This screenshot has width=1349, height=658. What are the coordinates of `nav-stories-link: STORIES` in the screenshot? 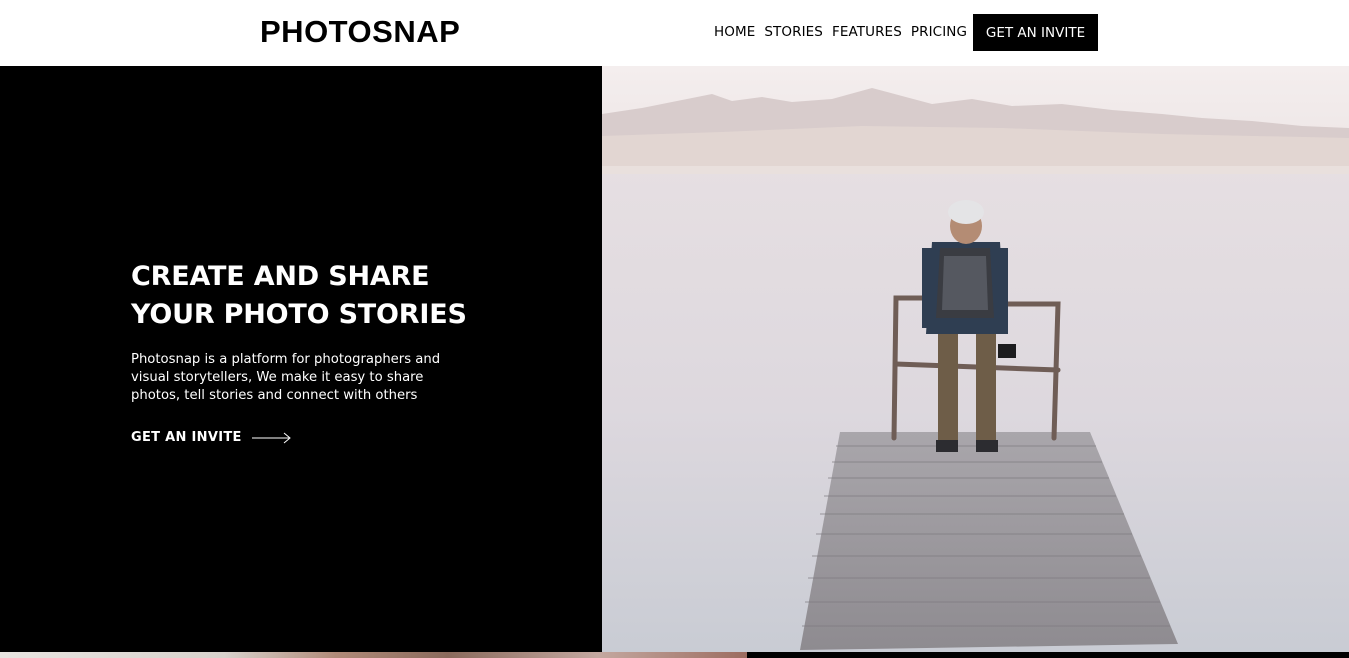 It's located at (793, 32).